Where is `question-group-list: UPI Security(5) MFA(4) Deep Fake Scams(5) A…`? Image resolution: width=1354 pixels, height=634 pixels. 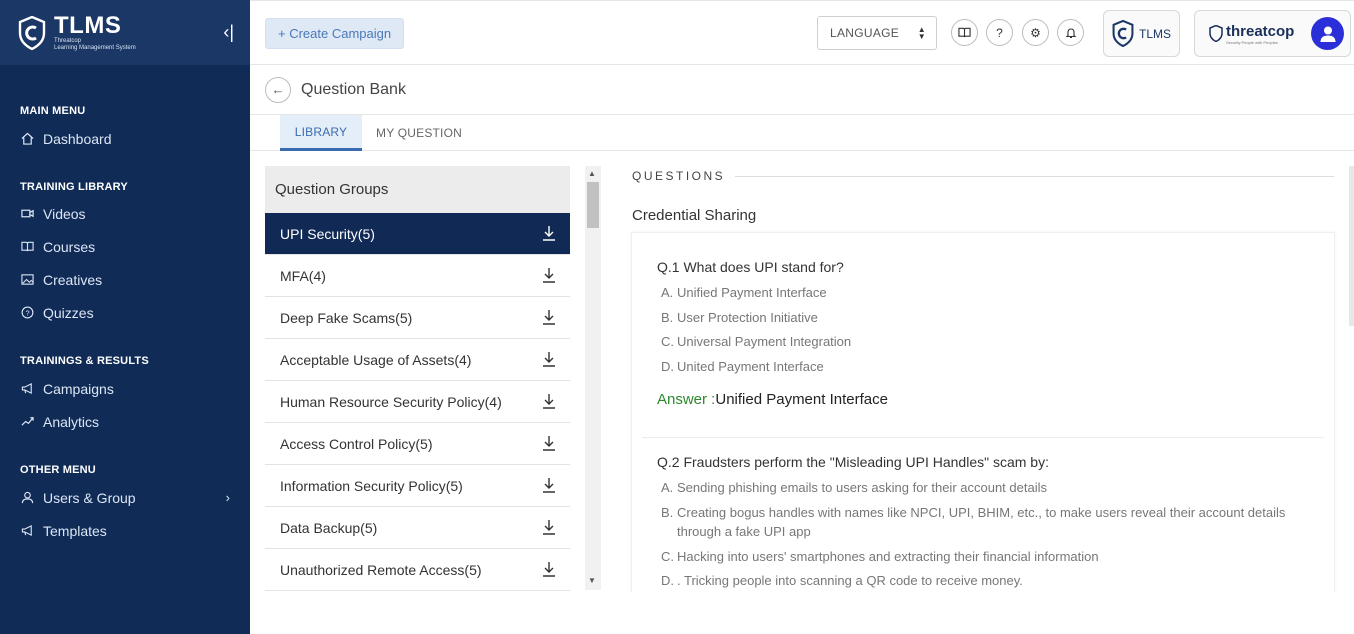
question-group-list: UPI Security(5) MFA(4) Deep Fake Scams(5) A… is located at coordinates (417, 402).